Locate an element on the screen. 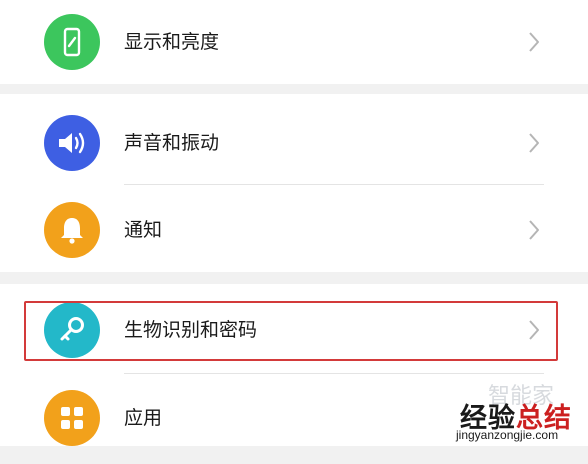 Image resolution: width=588 pixels, height=464 pixels. bell-icon is located at coordinates (72, 230).